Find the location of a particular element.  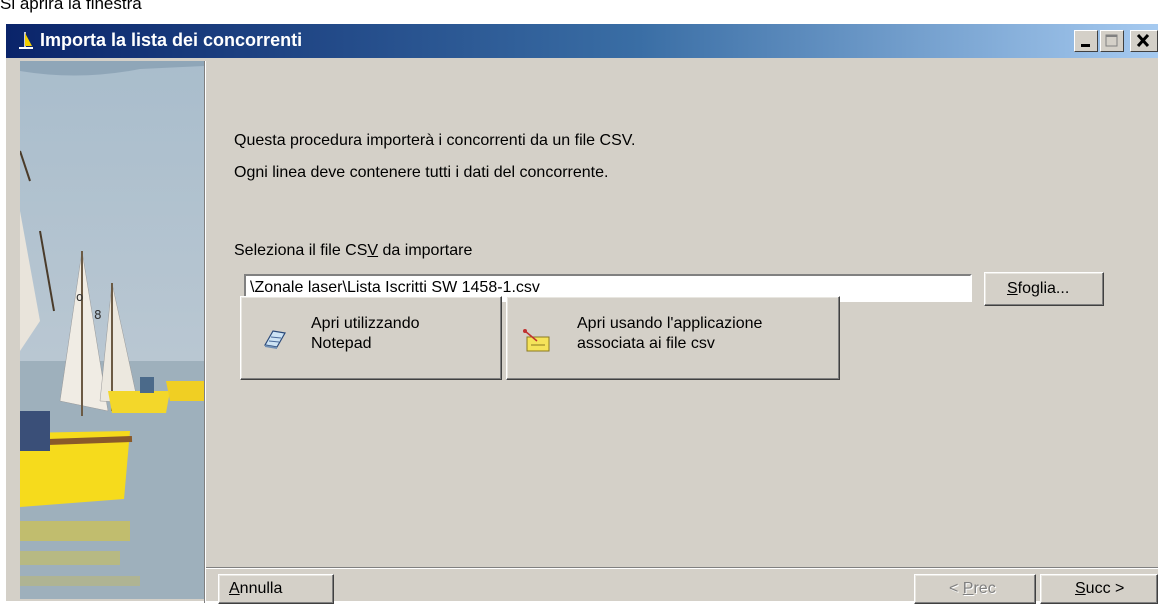

close-button is located at coordinates (1144, 41).